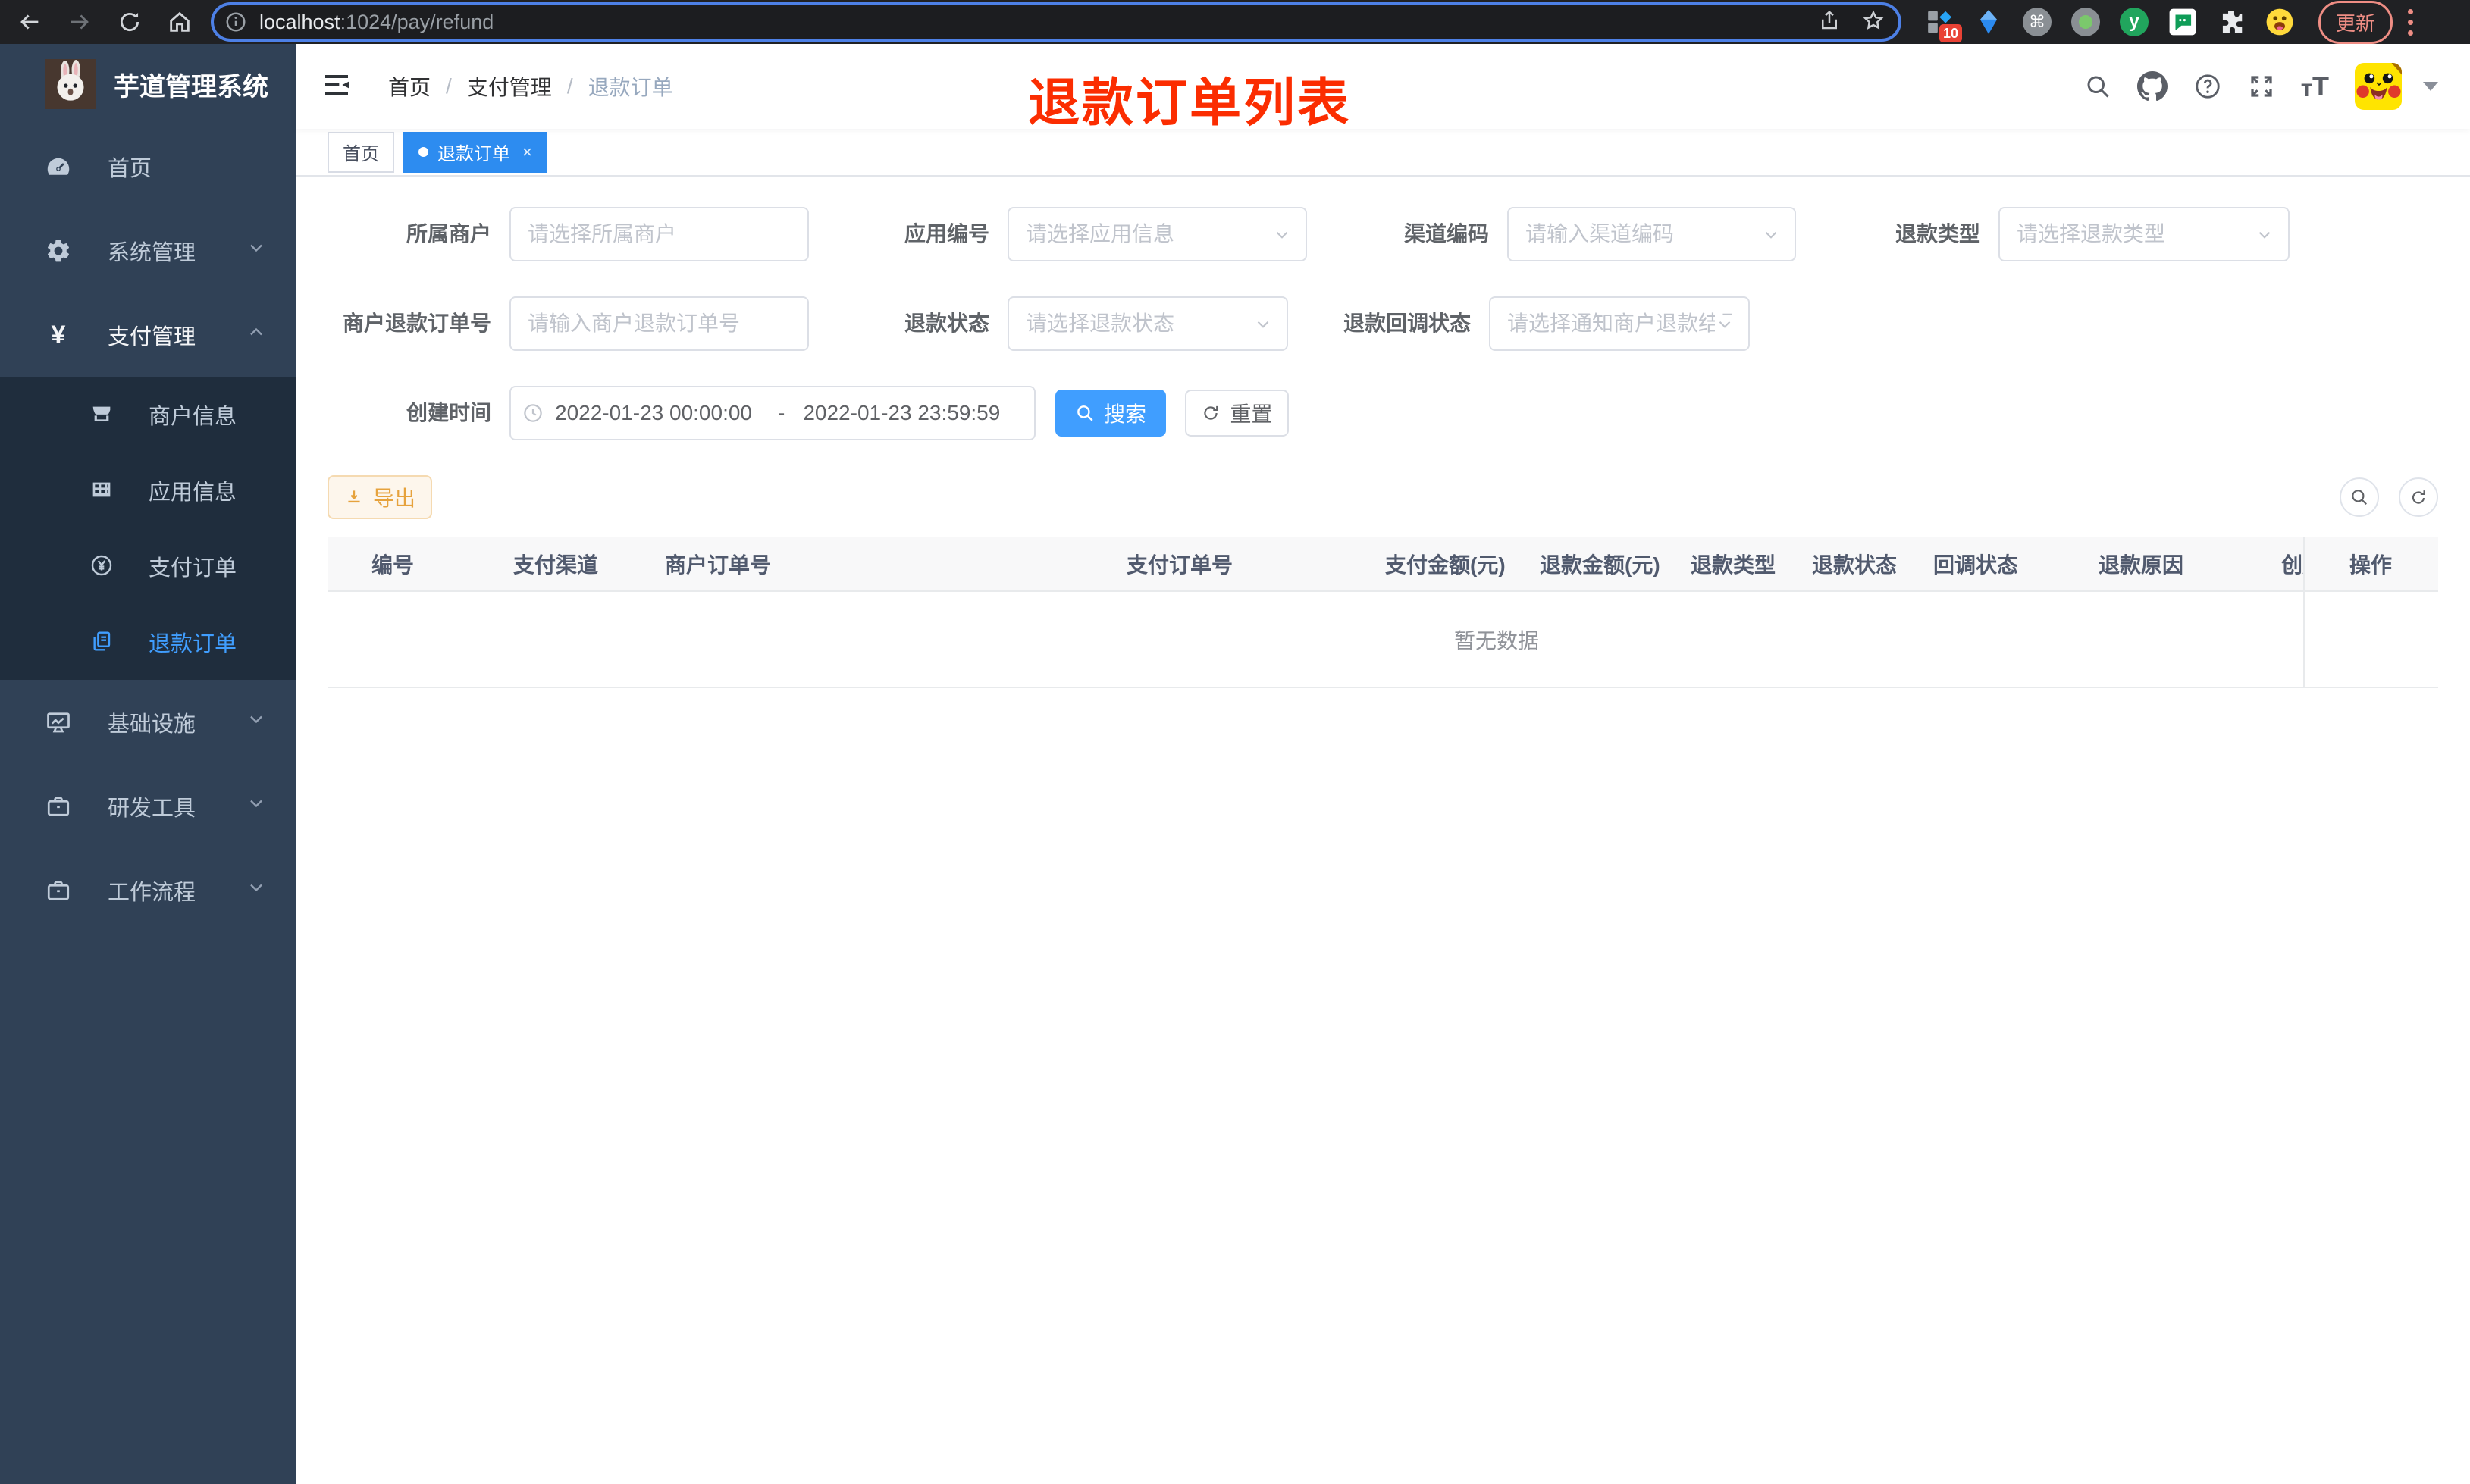 The height and width of the screenshot is (1484, 2470). What do you see at coordinates (423, 152) in the screenshot?
I see `active-dot` at bounding box center [423, 152].